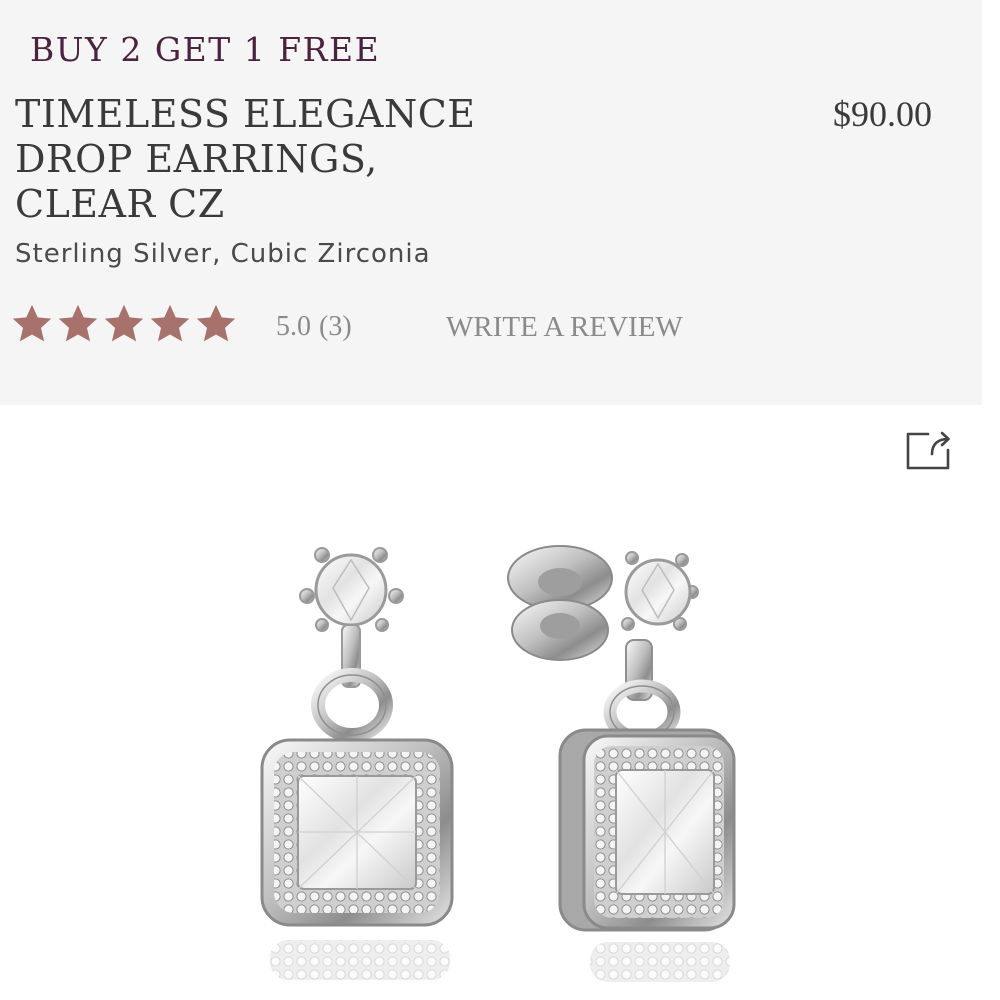 The width and height of the screenshot is (1000, 1000). I want to click on product-price: $90.00, so click(882, 114).